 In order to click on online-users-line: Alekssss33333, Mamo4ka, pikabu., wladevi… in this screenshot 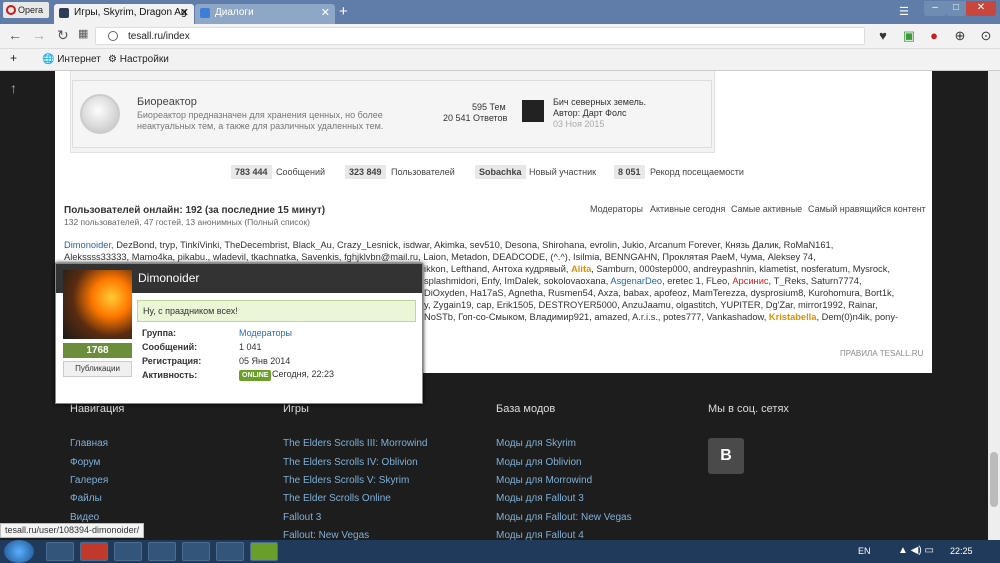, I will do `click(494, 257)`.